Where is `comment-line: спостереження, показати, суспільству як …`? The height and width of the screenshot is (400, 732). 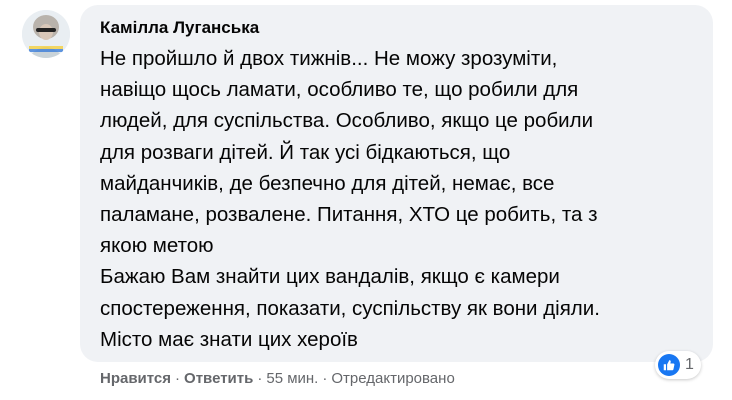
comment-line: спостереження, показати, суспільству як … is located at coordinates (350, 308).